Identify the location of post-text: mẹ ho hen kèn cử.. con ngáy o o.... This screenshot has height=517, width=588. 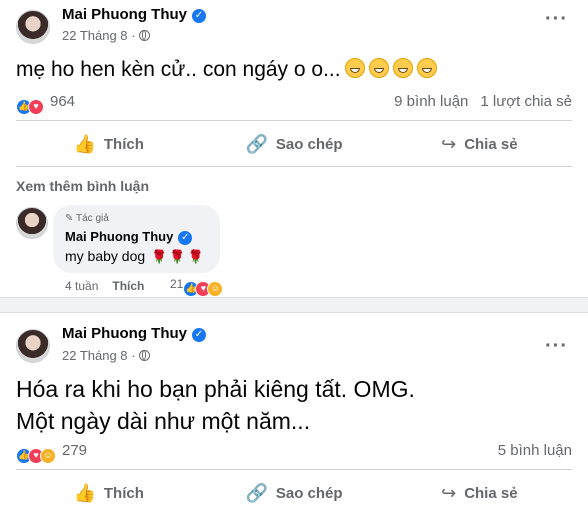
(226, 69).